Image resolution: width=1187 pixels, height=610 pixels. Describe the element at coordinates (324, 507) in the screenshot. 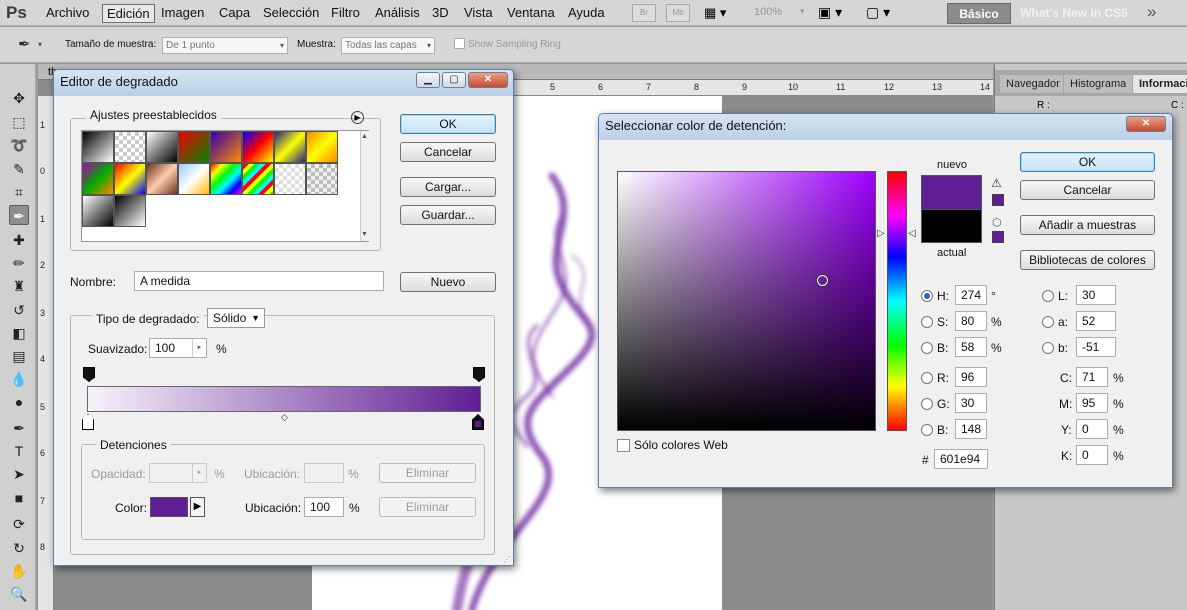

I see `color-location-field: 100` at that location.